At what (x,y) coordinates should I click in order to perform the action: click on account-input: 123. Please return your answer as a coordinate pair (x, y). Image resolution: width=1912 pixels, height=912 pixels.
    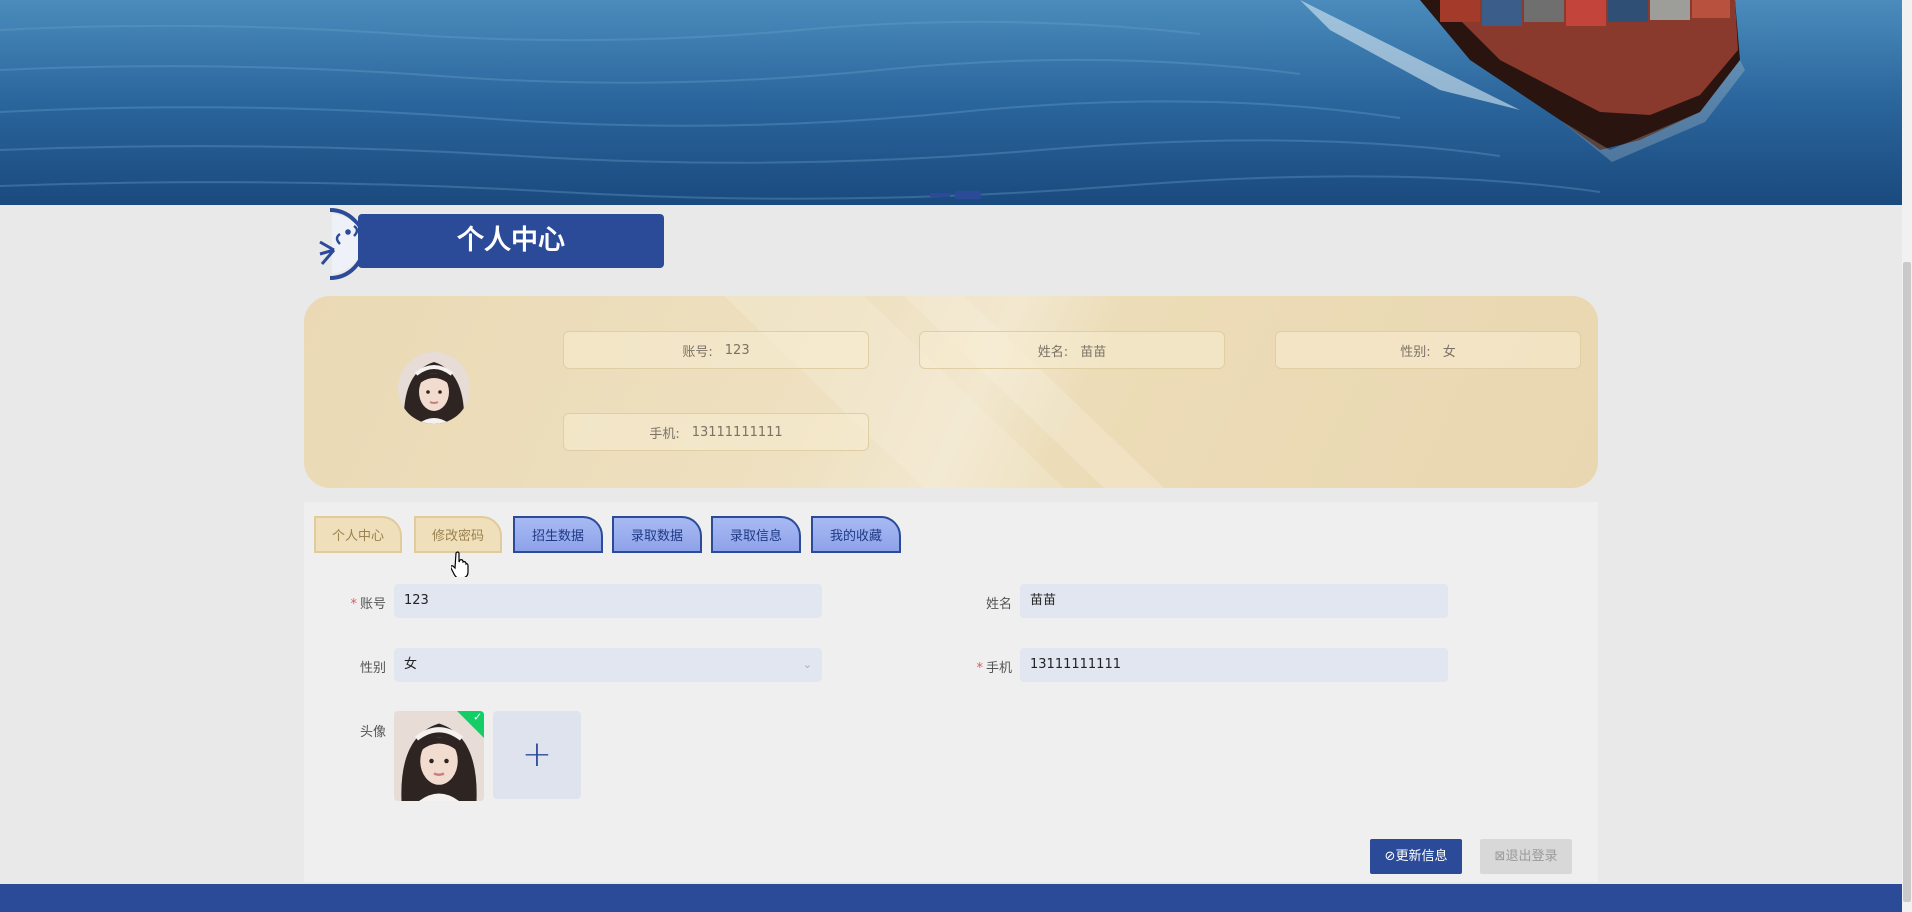
    Looking at the image, I should click on (608, 601).